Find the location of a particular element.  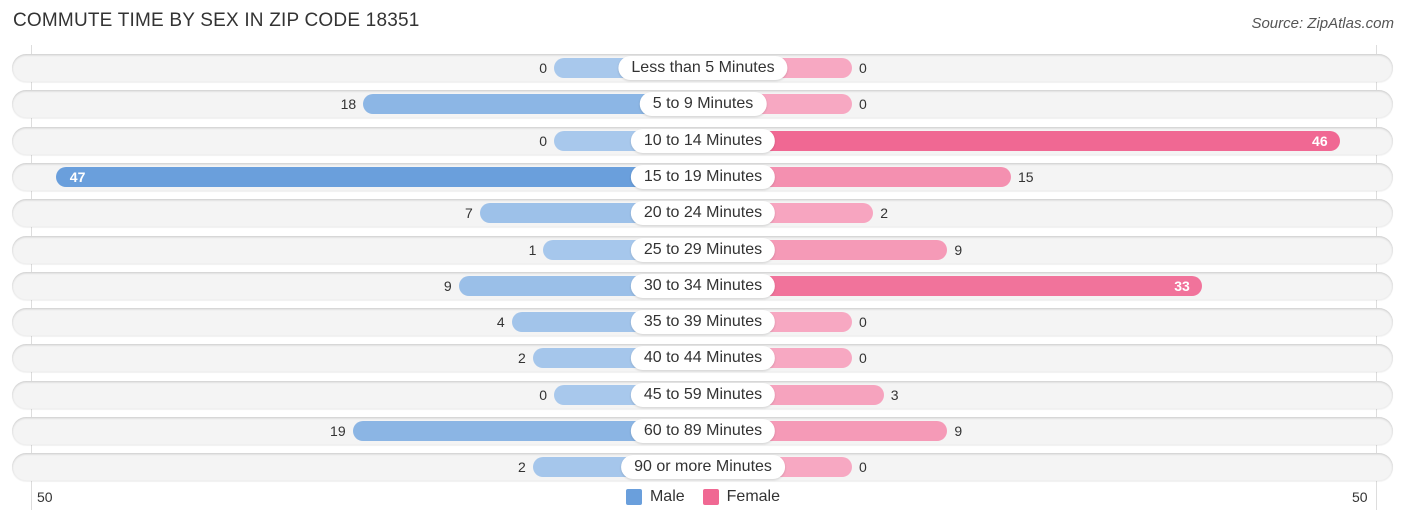

category-label: 15 to 19 Minutes is located at coordinates (703, 176).